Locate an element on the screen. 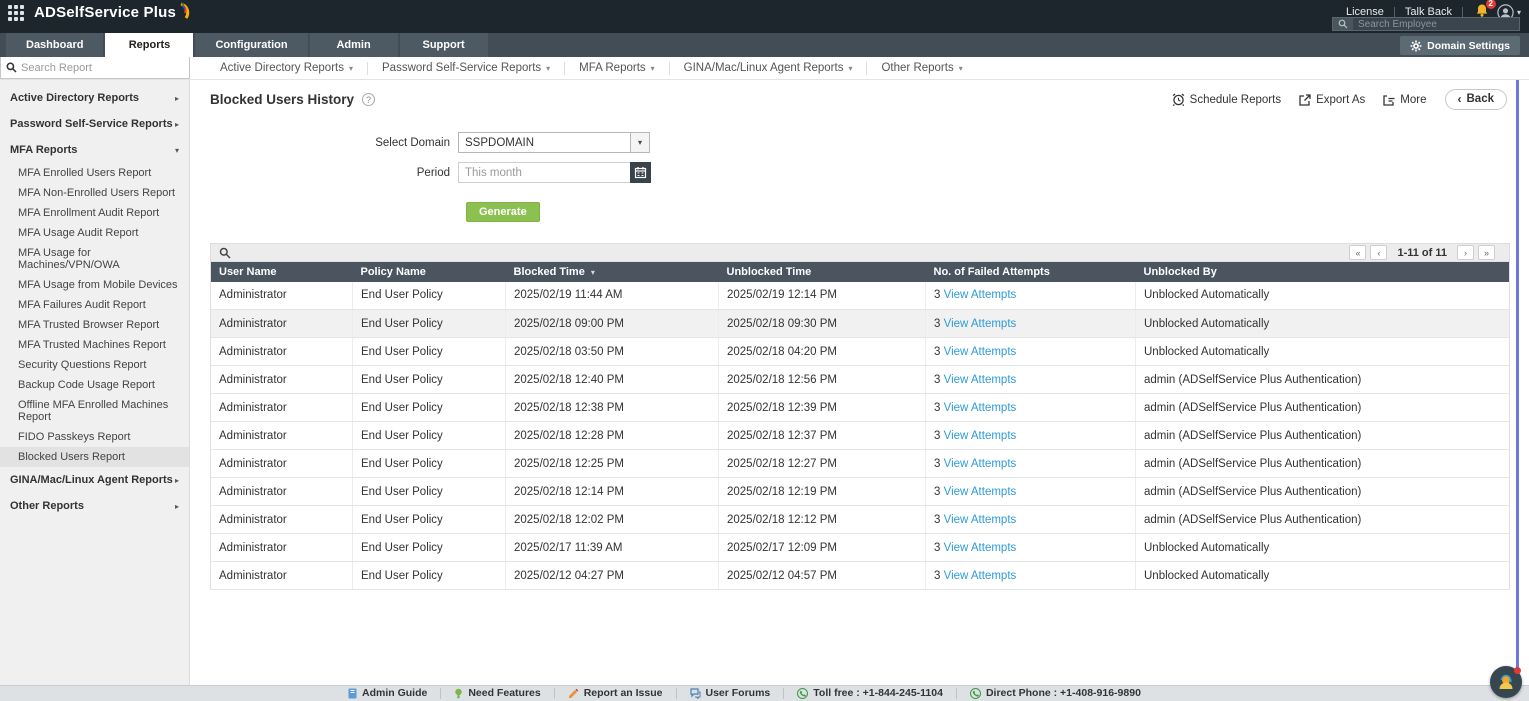 The height and width of the screenshot is (701, 1529). brand-text: ADSelfService Plus is located at coordinates (105, 12).